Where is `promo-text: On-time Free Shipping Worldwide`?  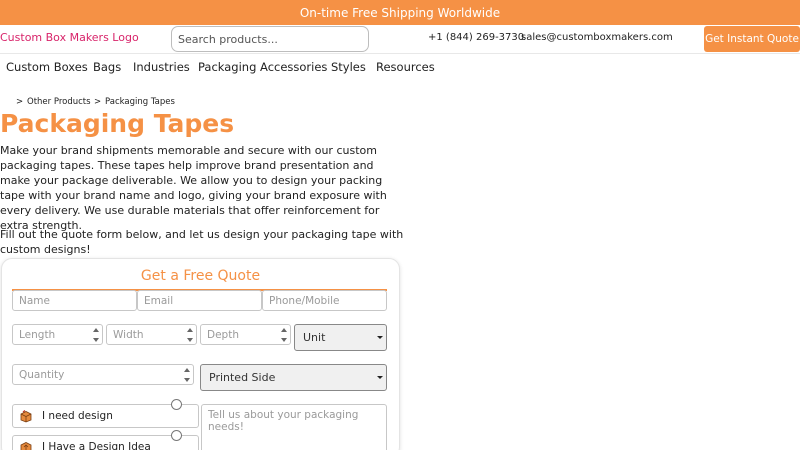 promo-text: On-time Free Shipping Worldwide is located at coordinates (400, 12).